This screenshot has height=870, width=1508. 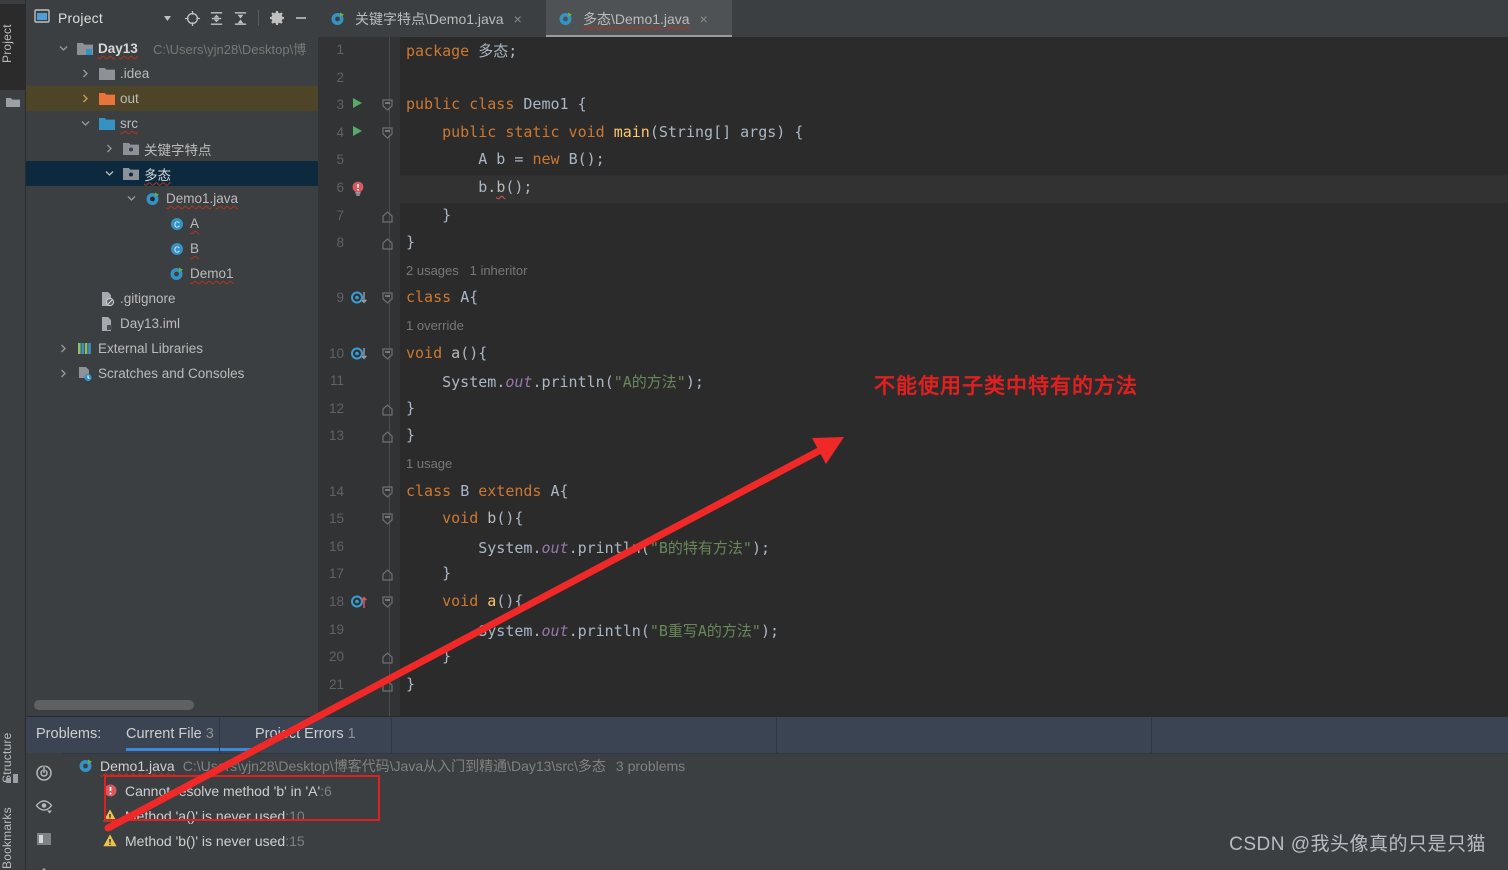 I want to click on tab-project-errors: Project Errors 1, so click(x=305, y=734).